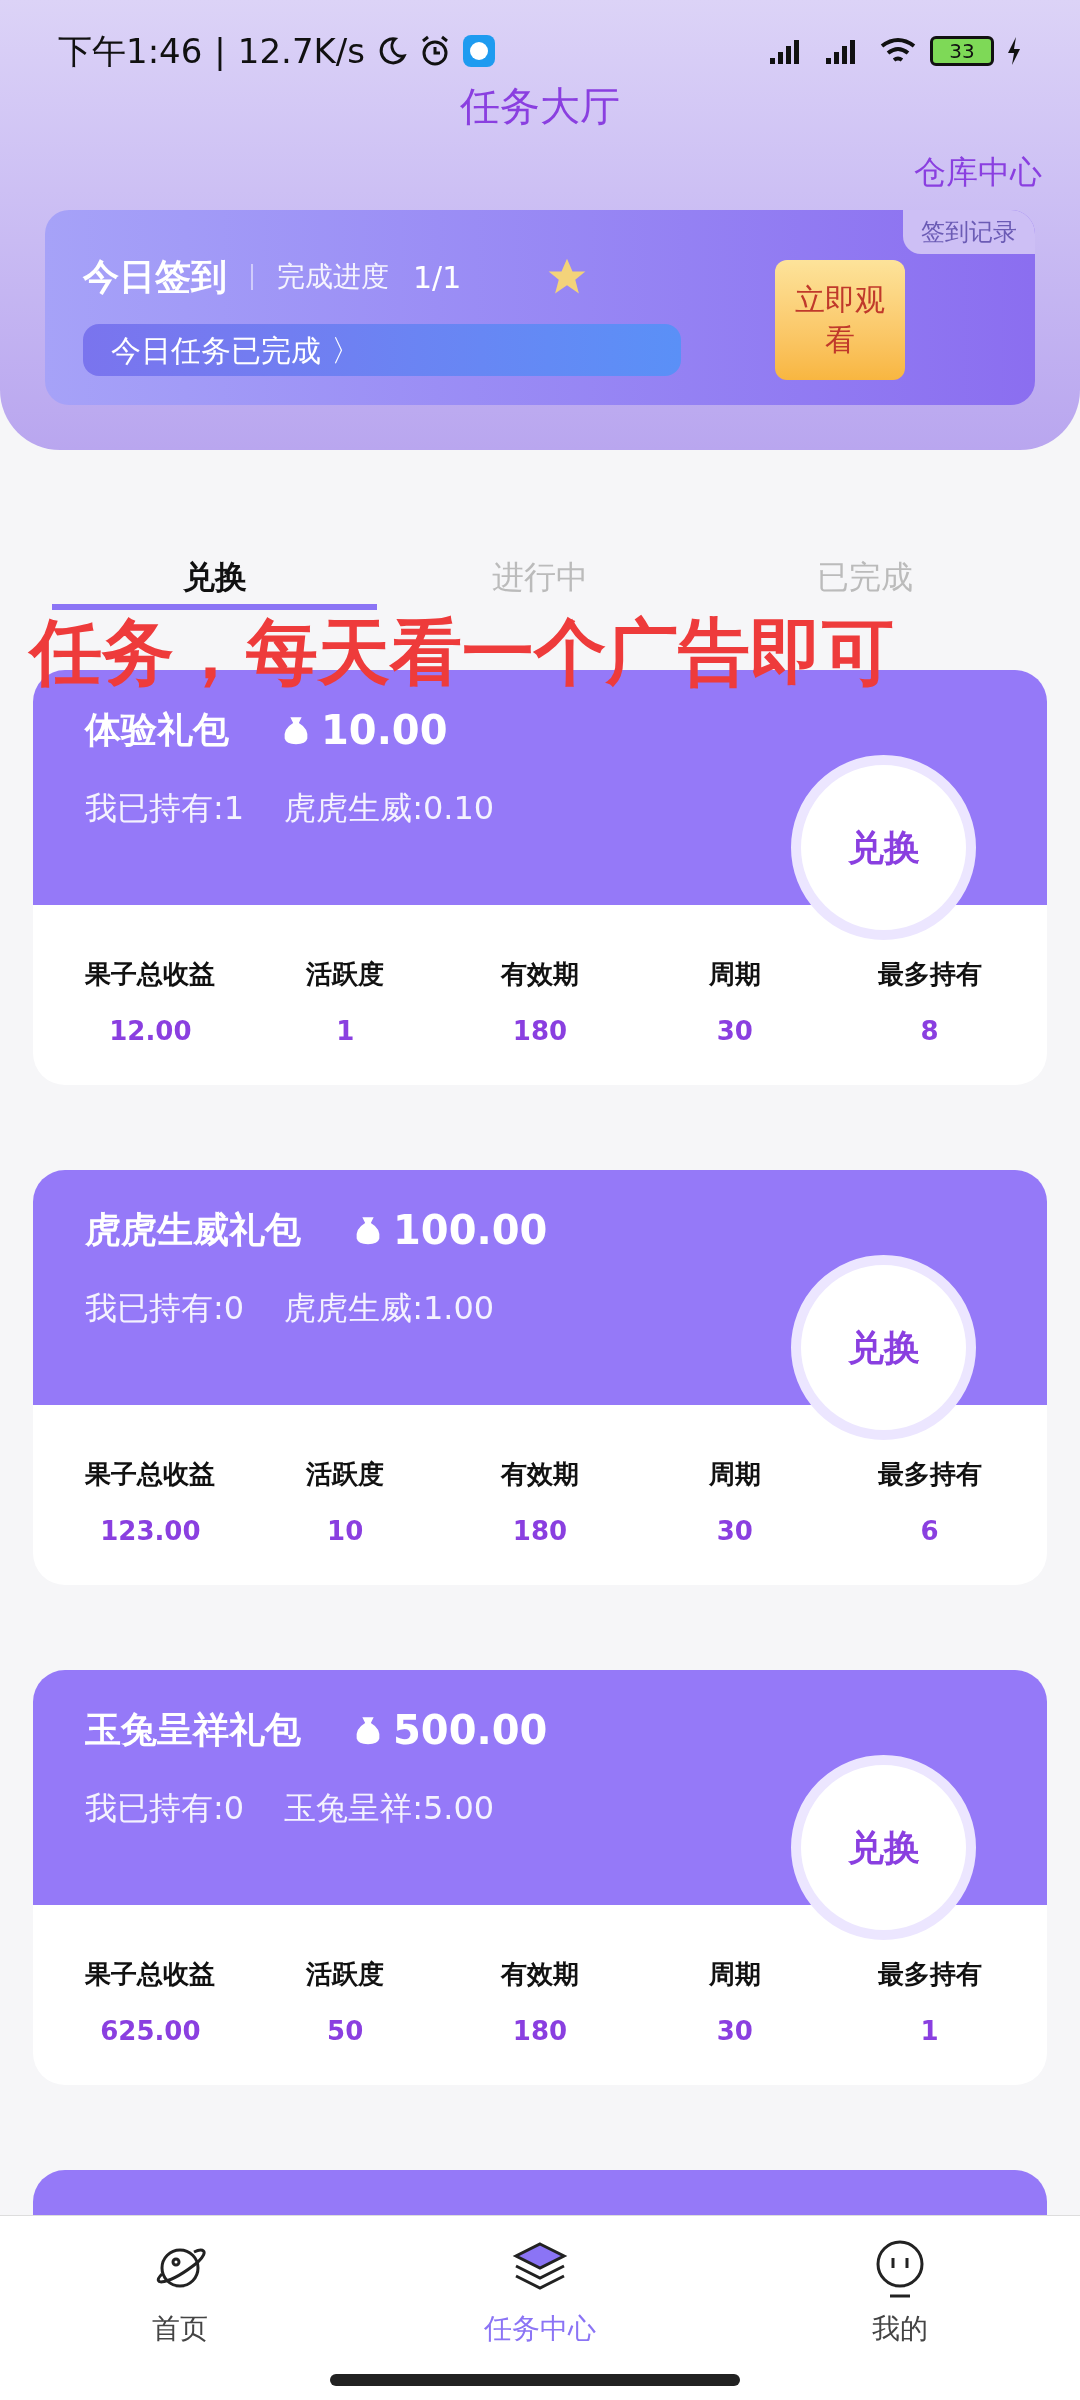 Image resolution: width=1080 pixels, height=2400 pixels. Describe the element at coordinates (150, 1031) in the screenshot. I see `stat-value: 12.00` at that location.